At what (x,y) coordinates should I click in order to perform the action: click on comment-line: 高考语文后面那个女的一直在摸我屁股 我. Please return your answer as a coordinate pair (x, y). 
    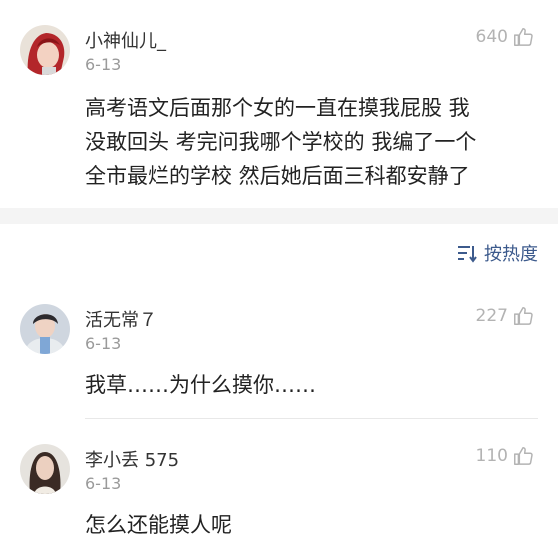
    Looking at the image, I should click on (277, 108).